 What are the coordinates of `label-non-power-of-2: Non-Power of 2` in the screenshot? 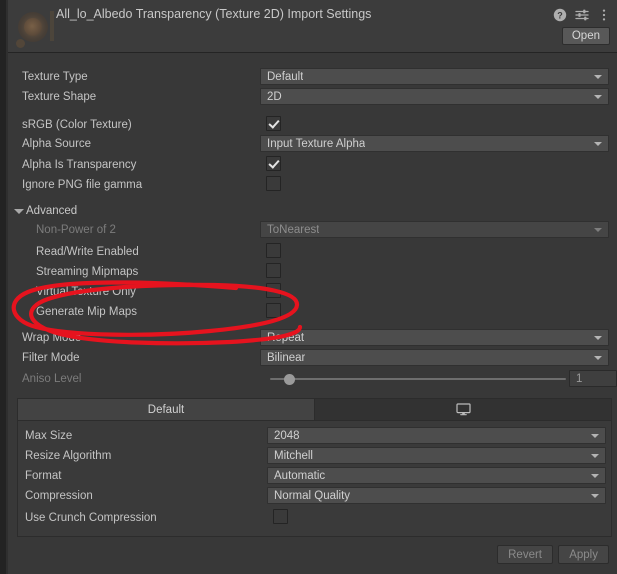 It's located at (76, 230).